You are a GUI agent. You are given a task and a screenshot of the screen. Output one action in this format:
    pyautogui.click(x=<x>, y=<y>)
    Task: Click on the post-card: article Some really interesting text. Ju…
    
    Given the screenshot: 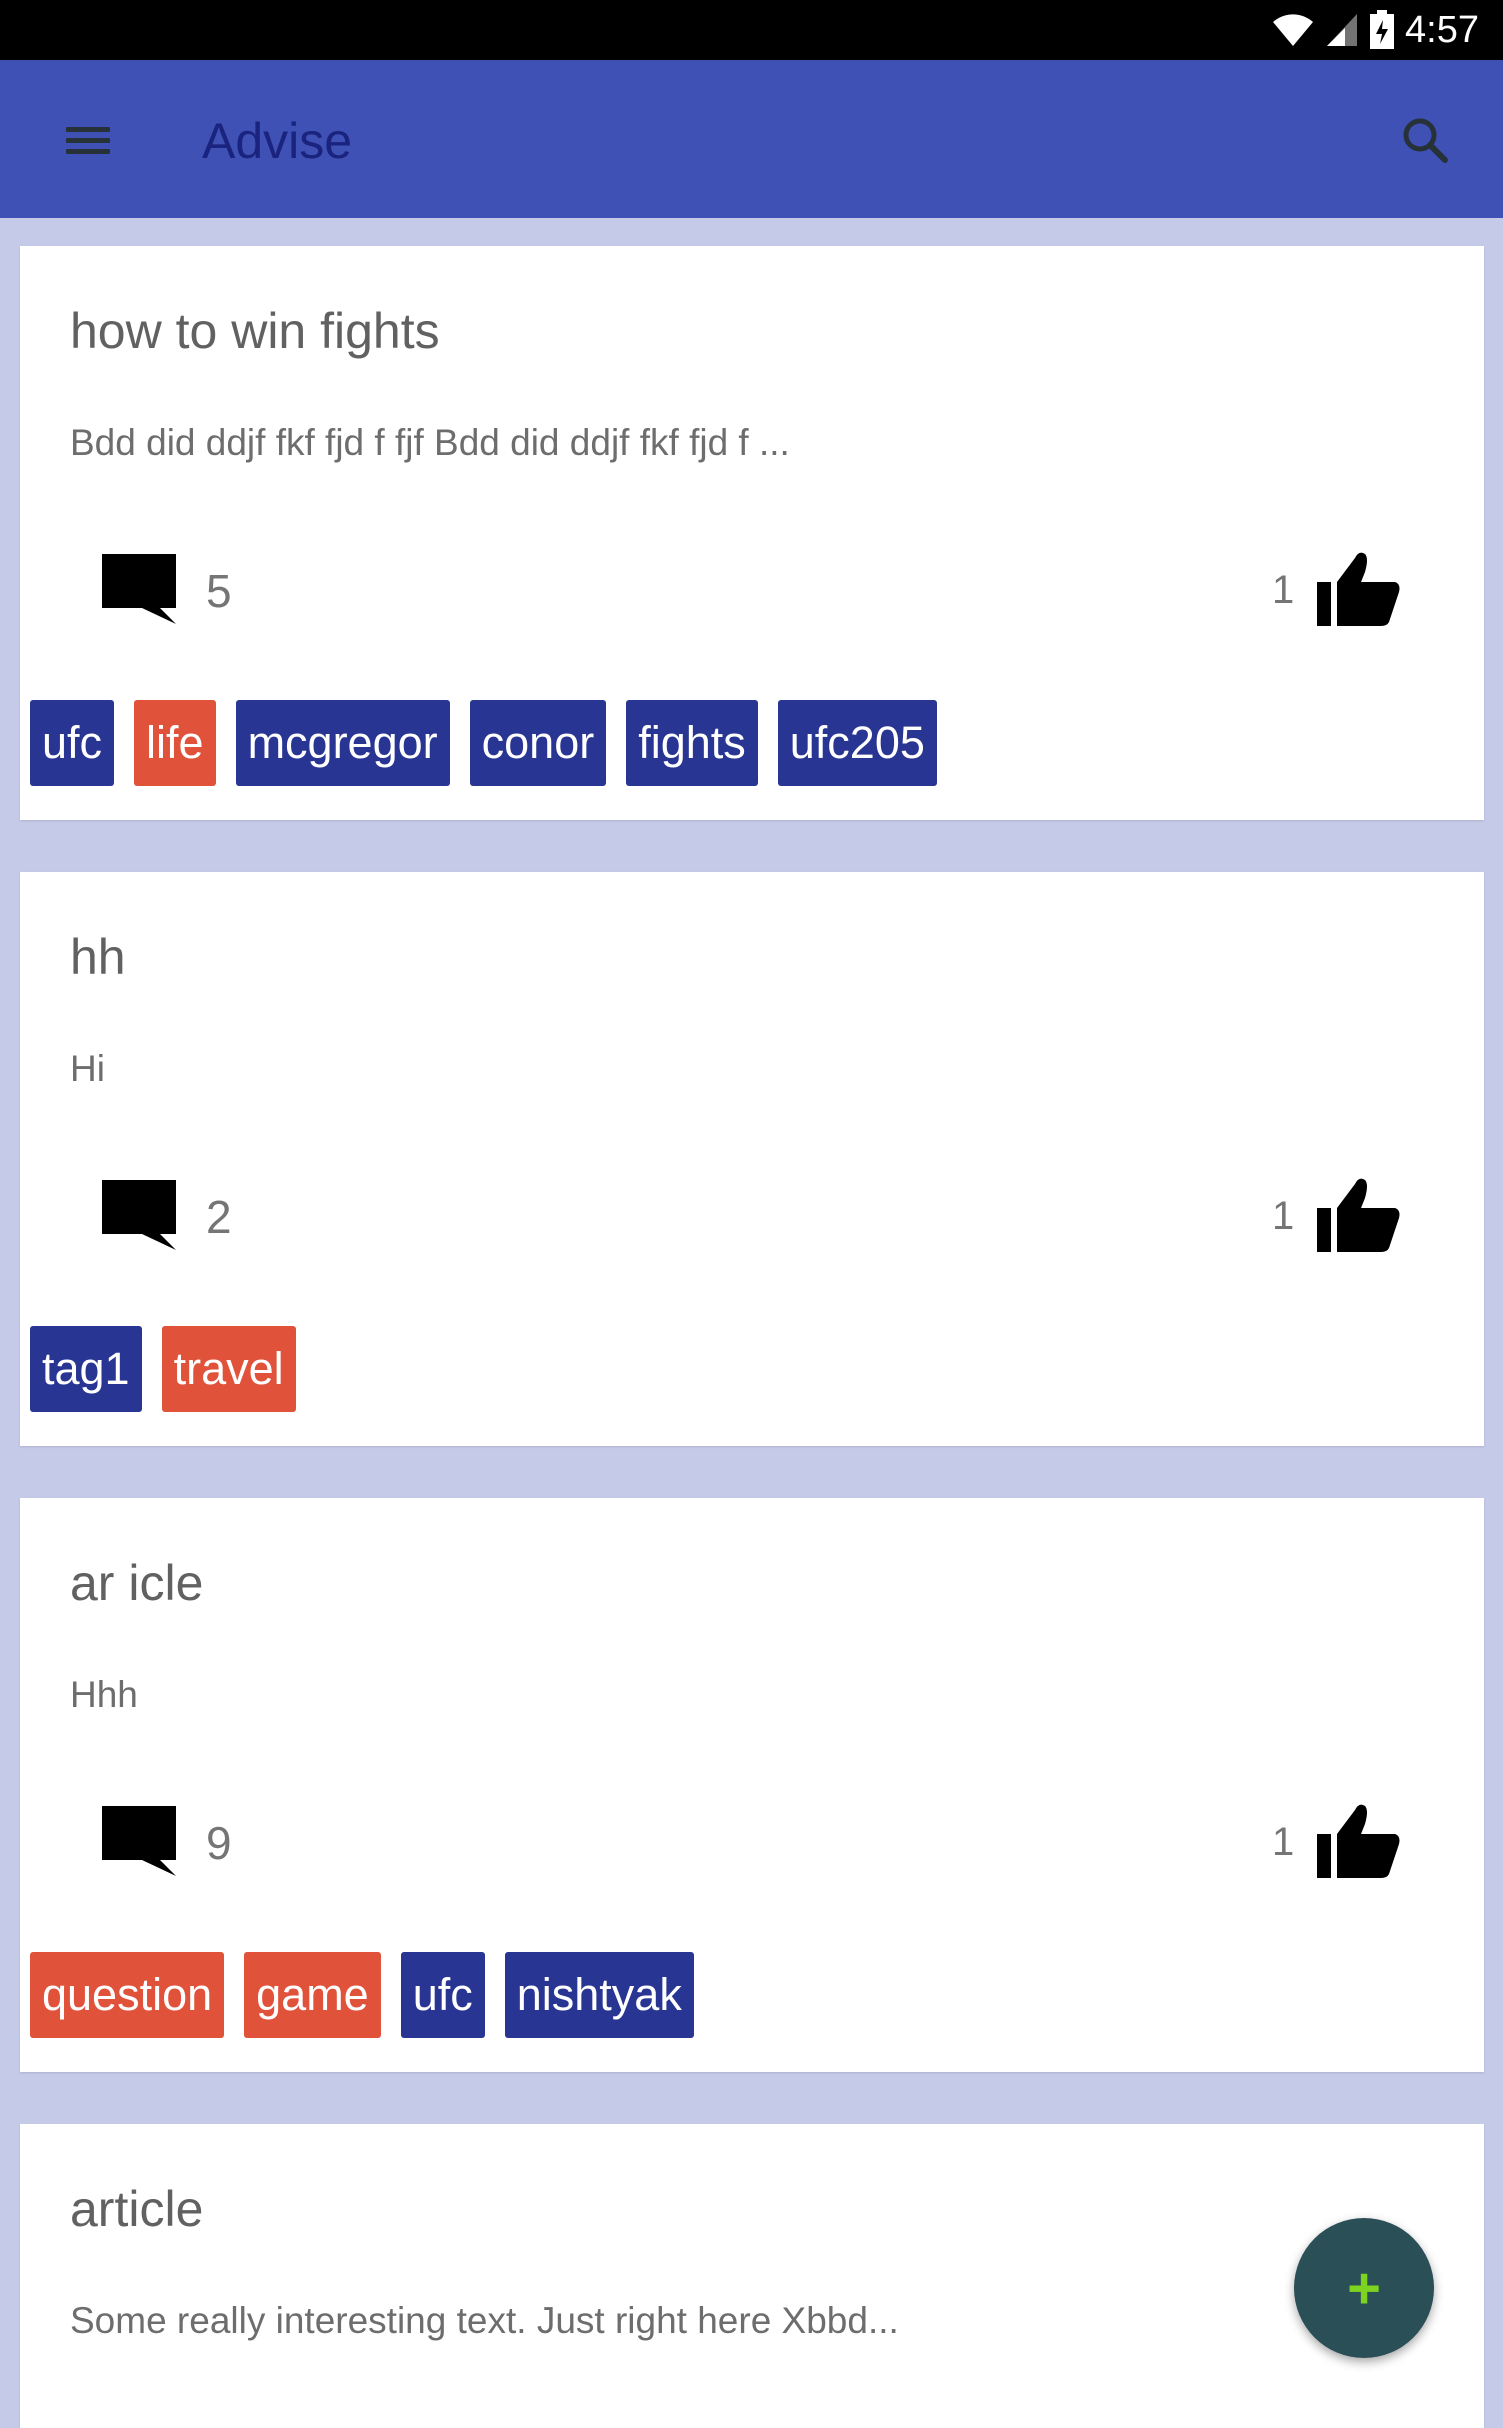 What is the action you would take?
    pyautogui.click(x=752, y=2276)
    